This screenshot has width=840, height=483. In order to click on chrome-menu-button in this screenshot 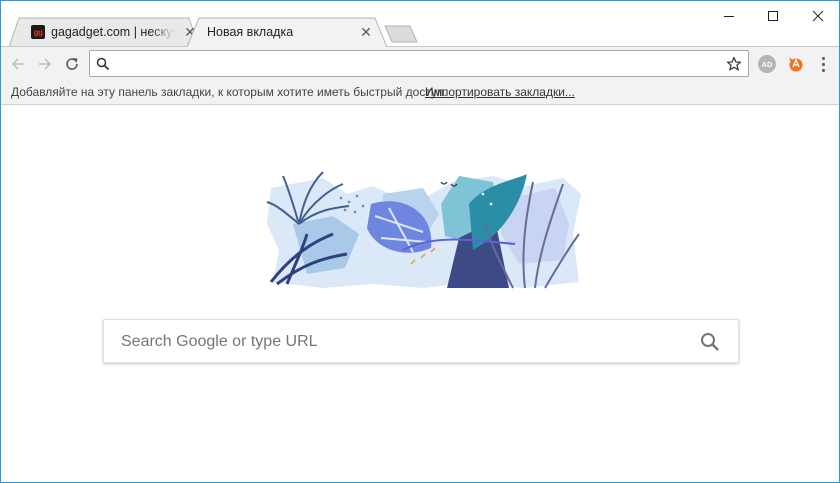, I will do `click(823, 64)`.